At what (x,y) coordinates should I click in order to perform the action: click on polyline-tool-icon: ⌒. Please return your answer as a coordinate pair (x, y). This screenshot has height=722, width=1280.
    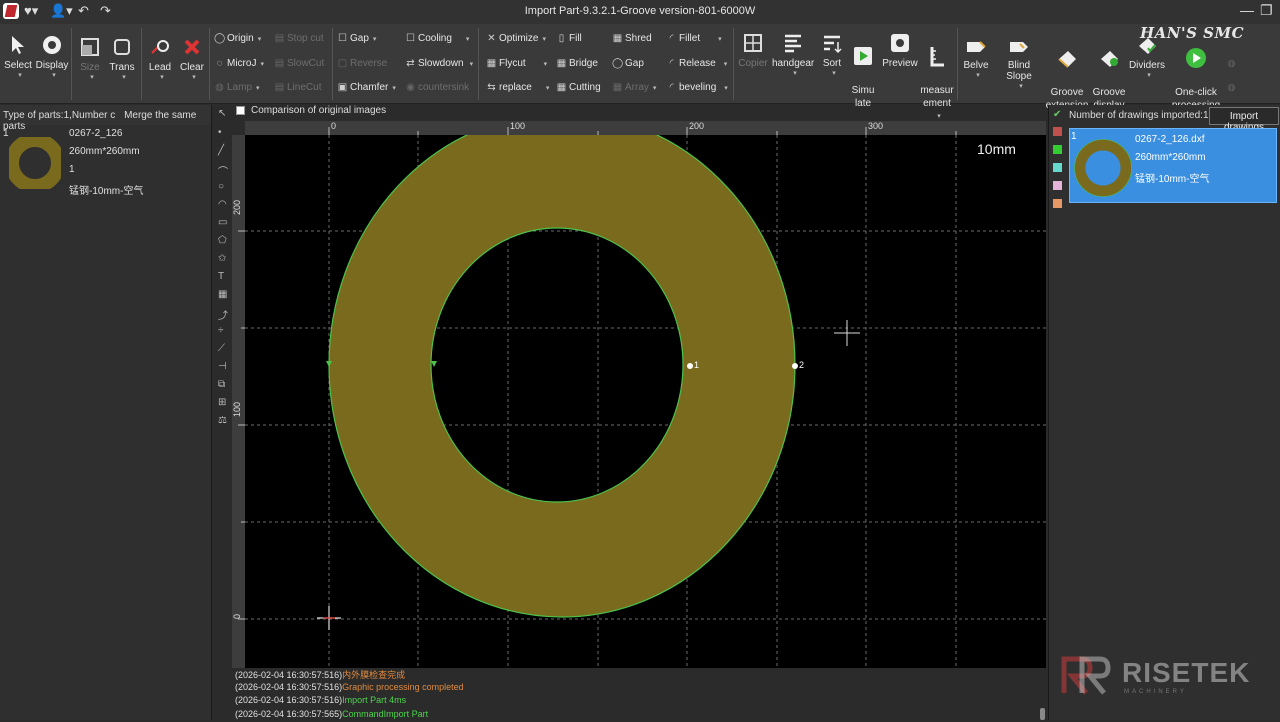
    Looking at the image, I should click on (223, 170).